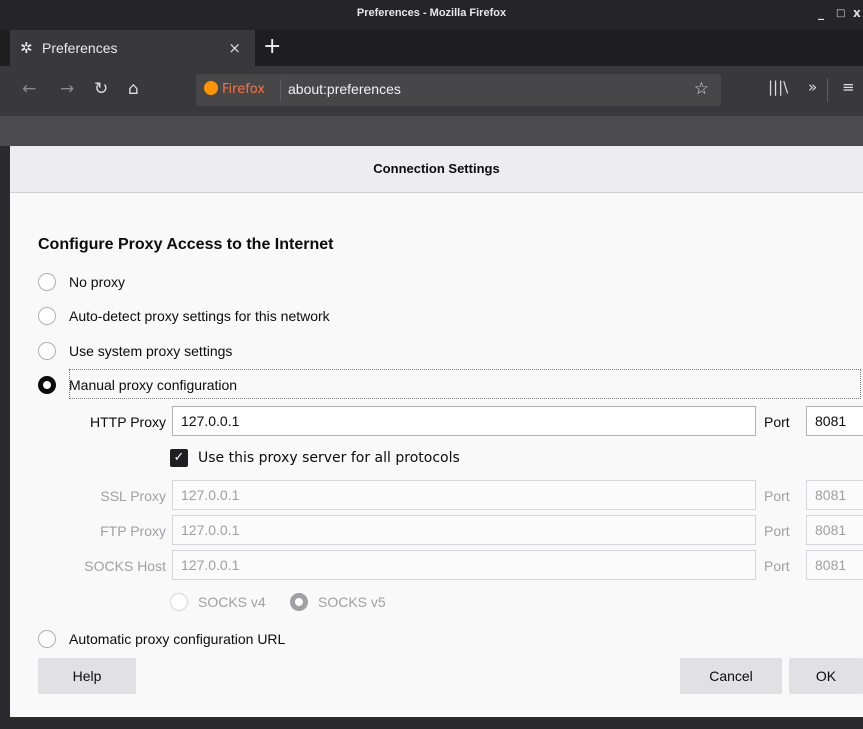 The image size is (863, 729). Describe the element at coordinates (186, 244) in the screenshot. I see `section-title: Configure Proxy Access to the Internet` at that location.